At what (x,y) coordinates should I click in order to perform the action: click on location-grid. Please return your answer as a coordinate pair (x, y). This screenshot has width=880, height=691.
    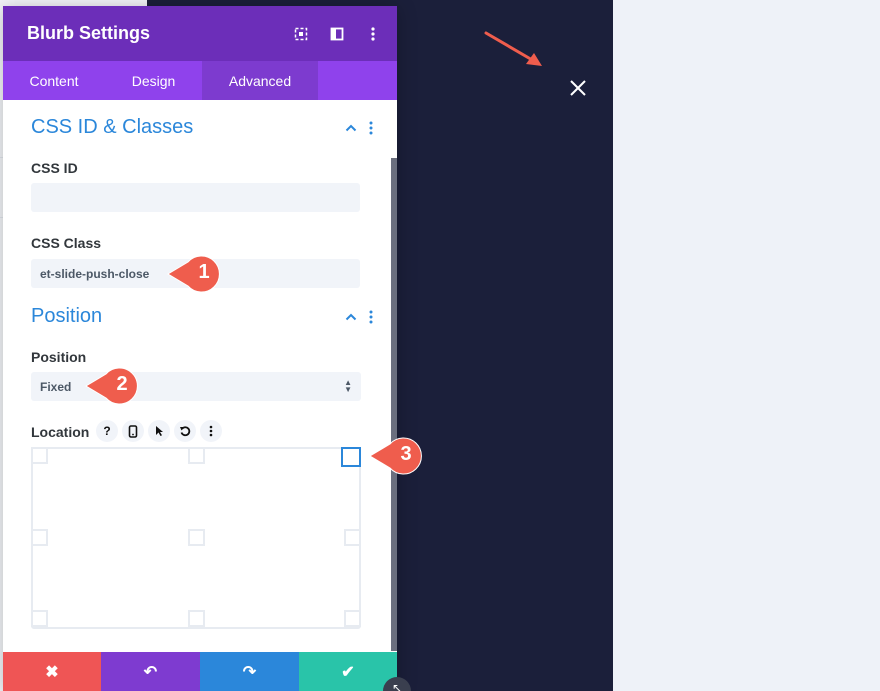
    Looking at the image, I should click on (196, 538).